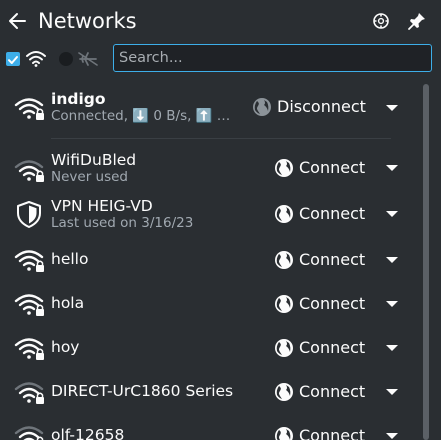 This screenshot has width=441, height=440. I want to click on network-name: DIRECT-UrC1860 Series, so click(142, 391).